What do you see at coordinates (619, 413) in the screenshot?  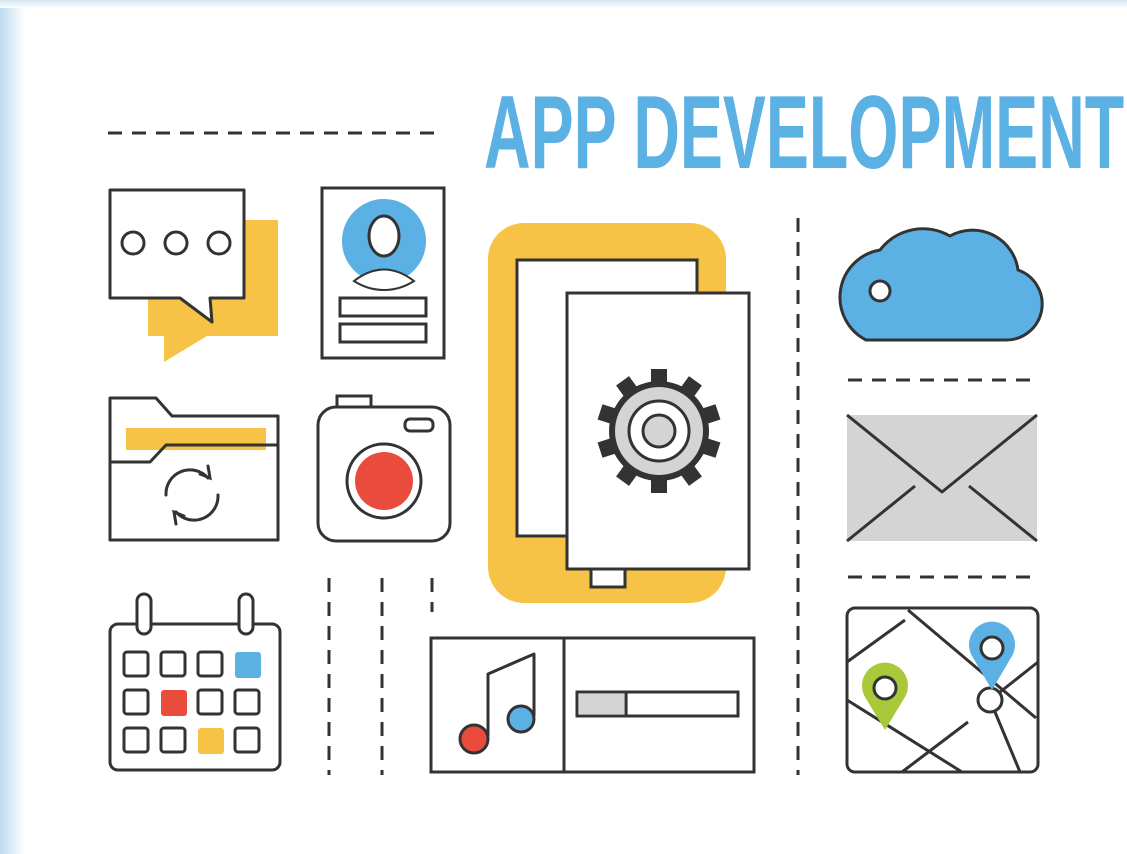 I see `smartphone-settings-icon` at bounding box center [619, 413].